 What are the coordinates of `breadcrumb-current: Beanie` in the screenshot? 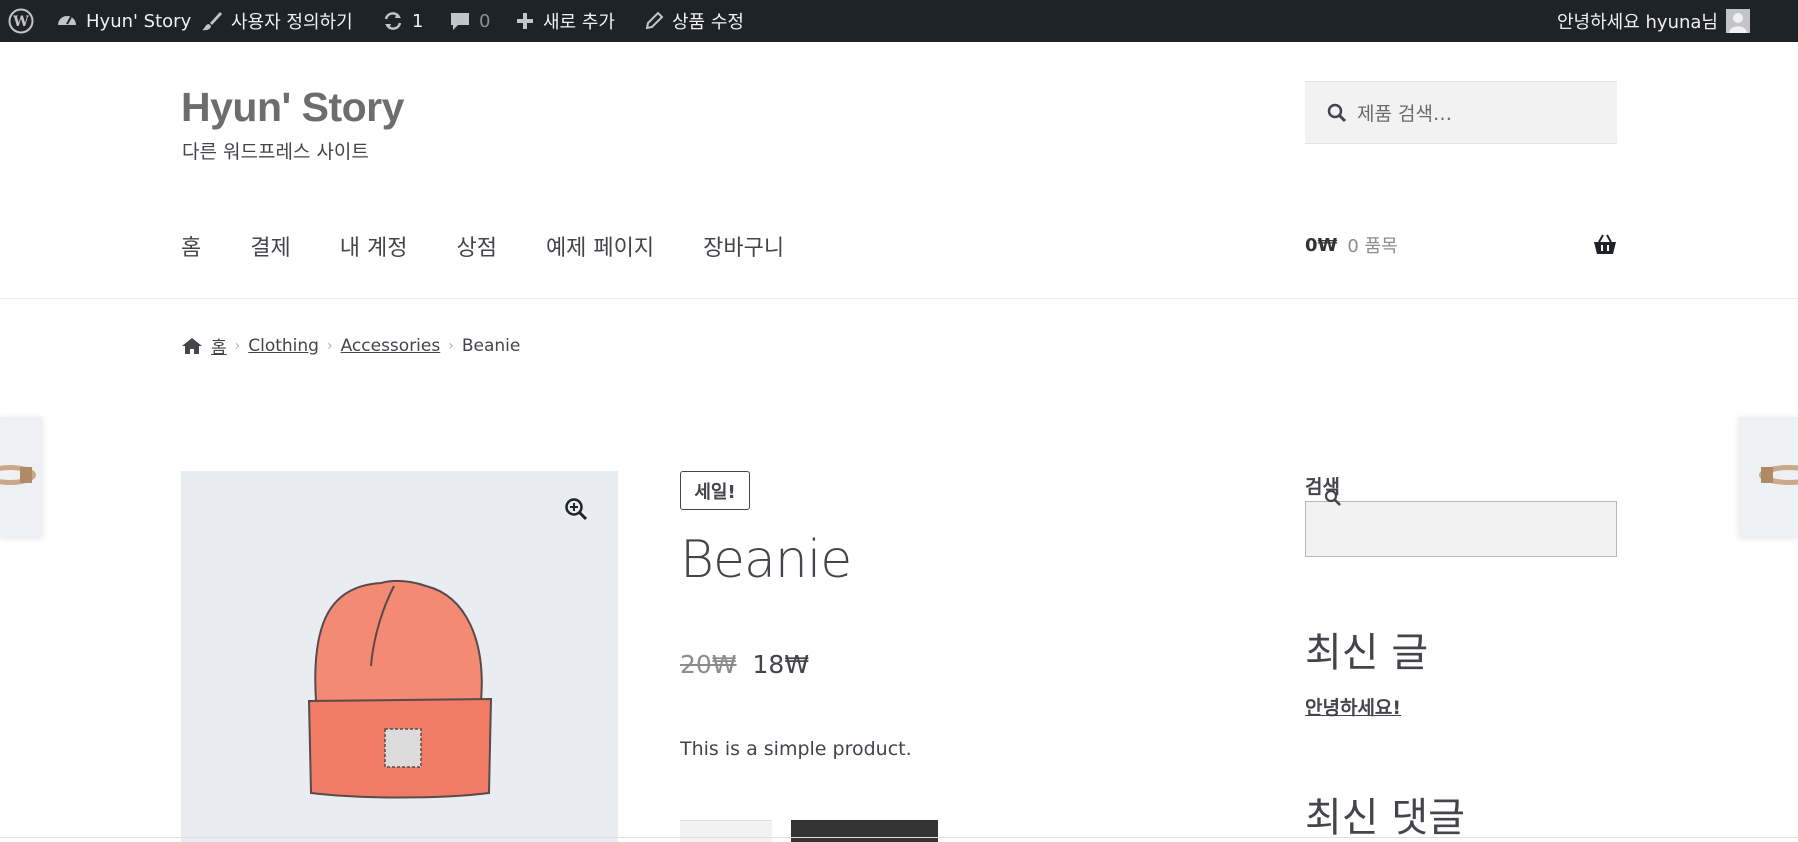 It's located at (491, 345).